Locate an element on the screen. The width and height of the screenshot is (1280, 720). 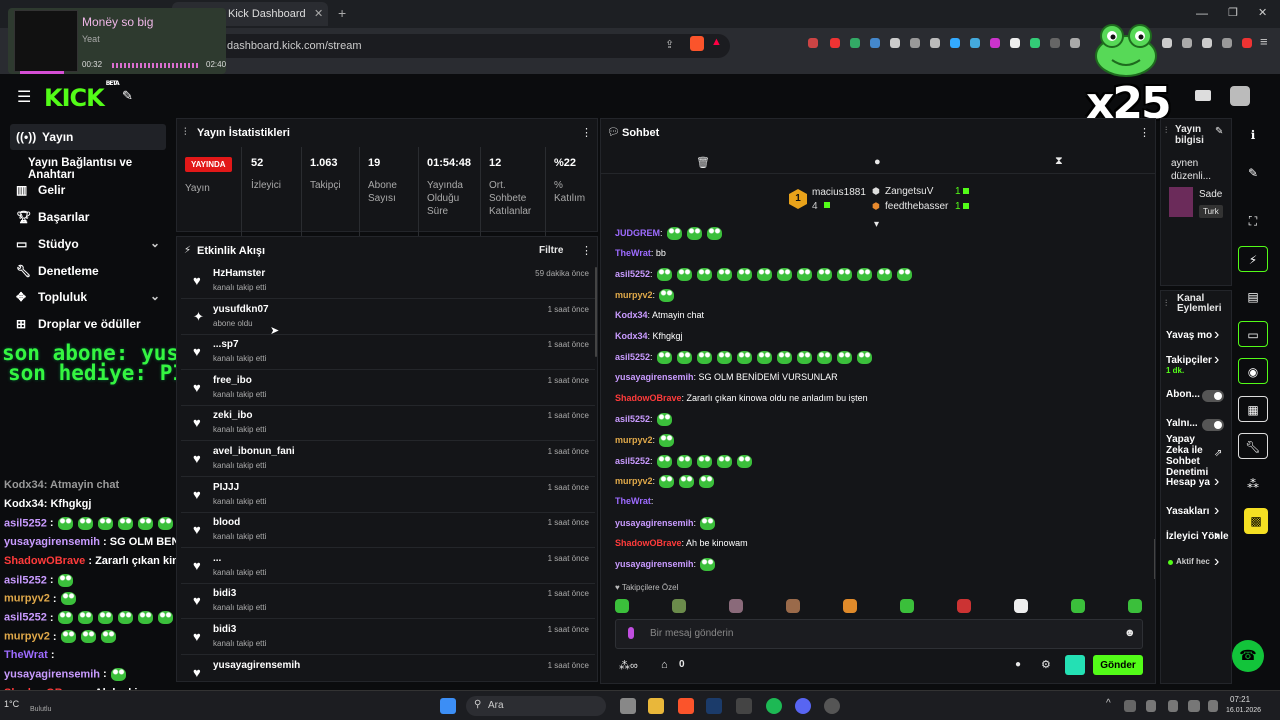
network-icon is located at coordinates (1173, 706).